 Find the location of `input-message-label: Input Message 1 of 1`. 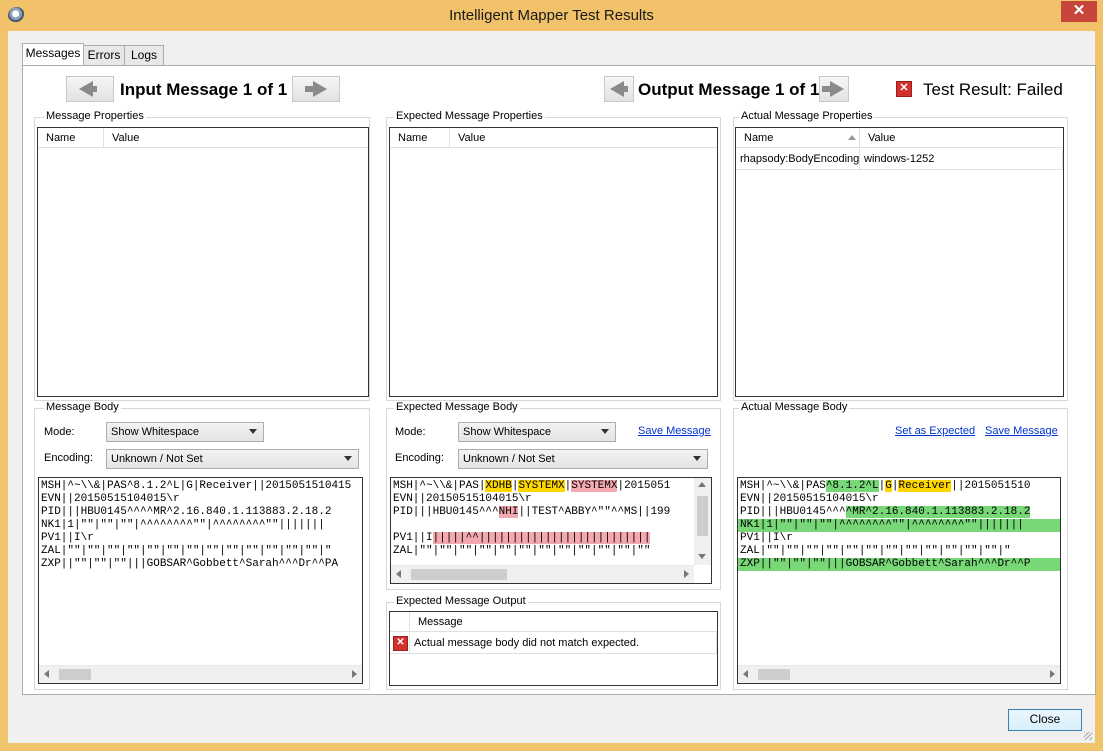

input-message-label: Input Message 1 of 1 is located at coordinates (204, 89).